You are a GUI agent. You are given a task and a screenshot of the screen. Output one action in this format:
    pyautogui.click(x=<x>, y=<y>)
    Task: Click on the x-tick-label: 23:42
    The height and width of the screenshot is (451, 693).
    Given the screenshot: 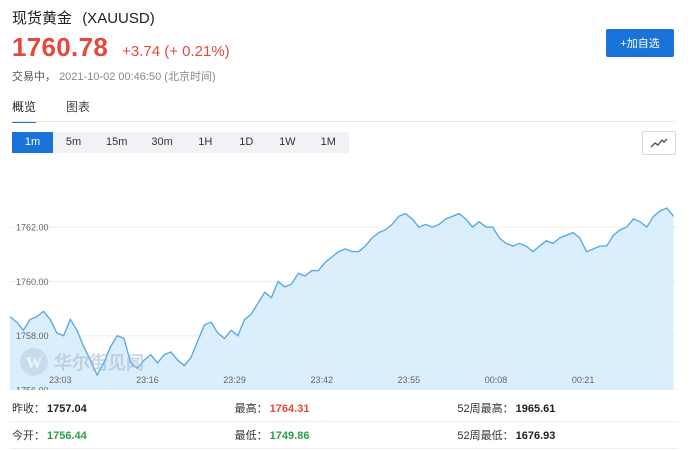 What is the action you would take?
    pyautogui.click(x=321, y=380)
    